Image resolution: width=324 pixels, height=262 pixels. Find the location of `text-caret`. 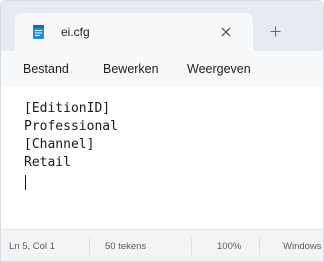

text-caret is located at coordinates (25, 182).